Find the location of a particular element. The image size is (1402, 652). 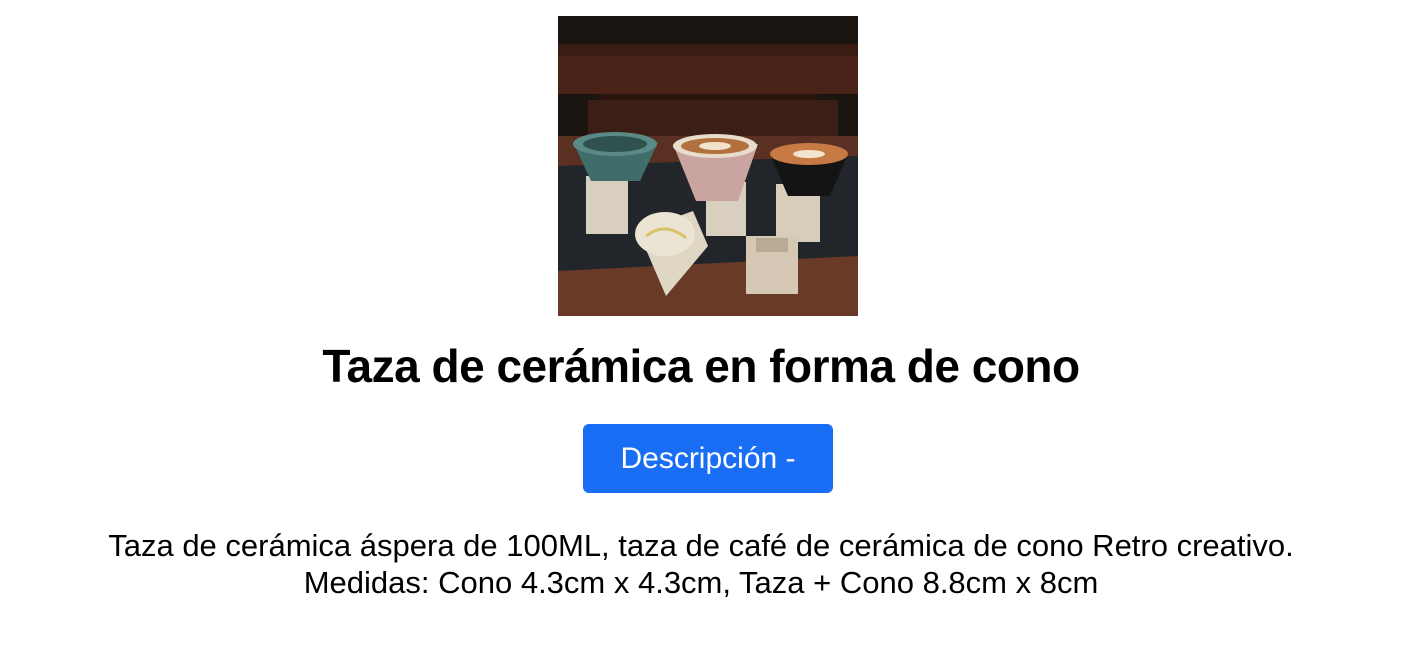

product-title: Taza de cerámica en forma de cono is located at coordinates (701, 366).